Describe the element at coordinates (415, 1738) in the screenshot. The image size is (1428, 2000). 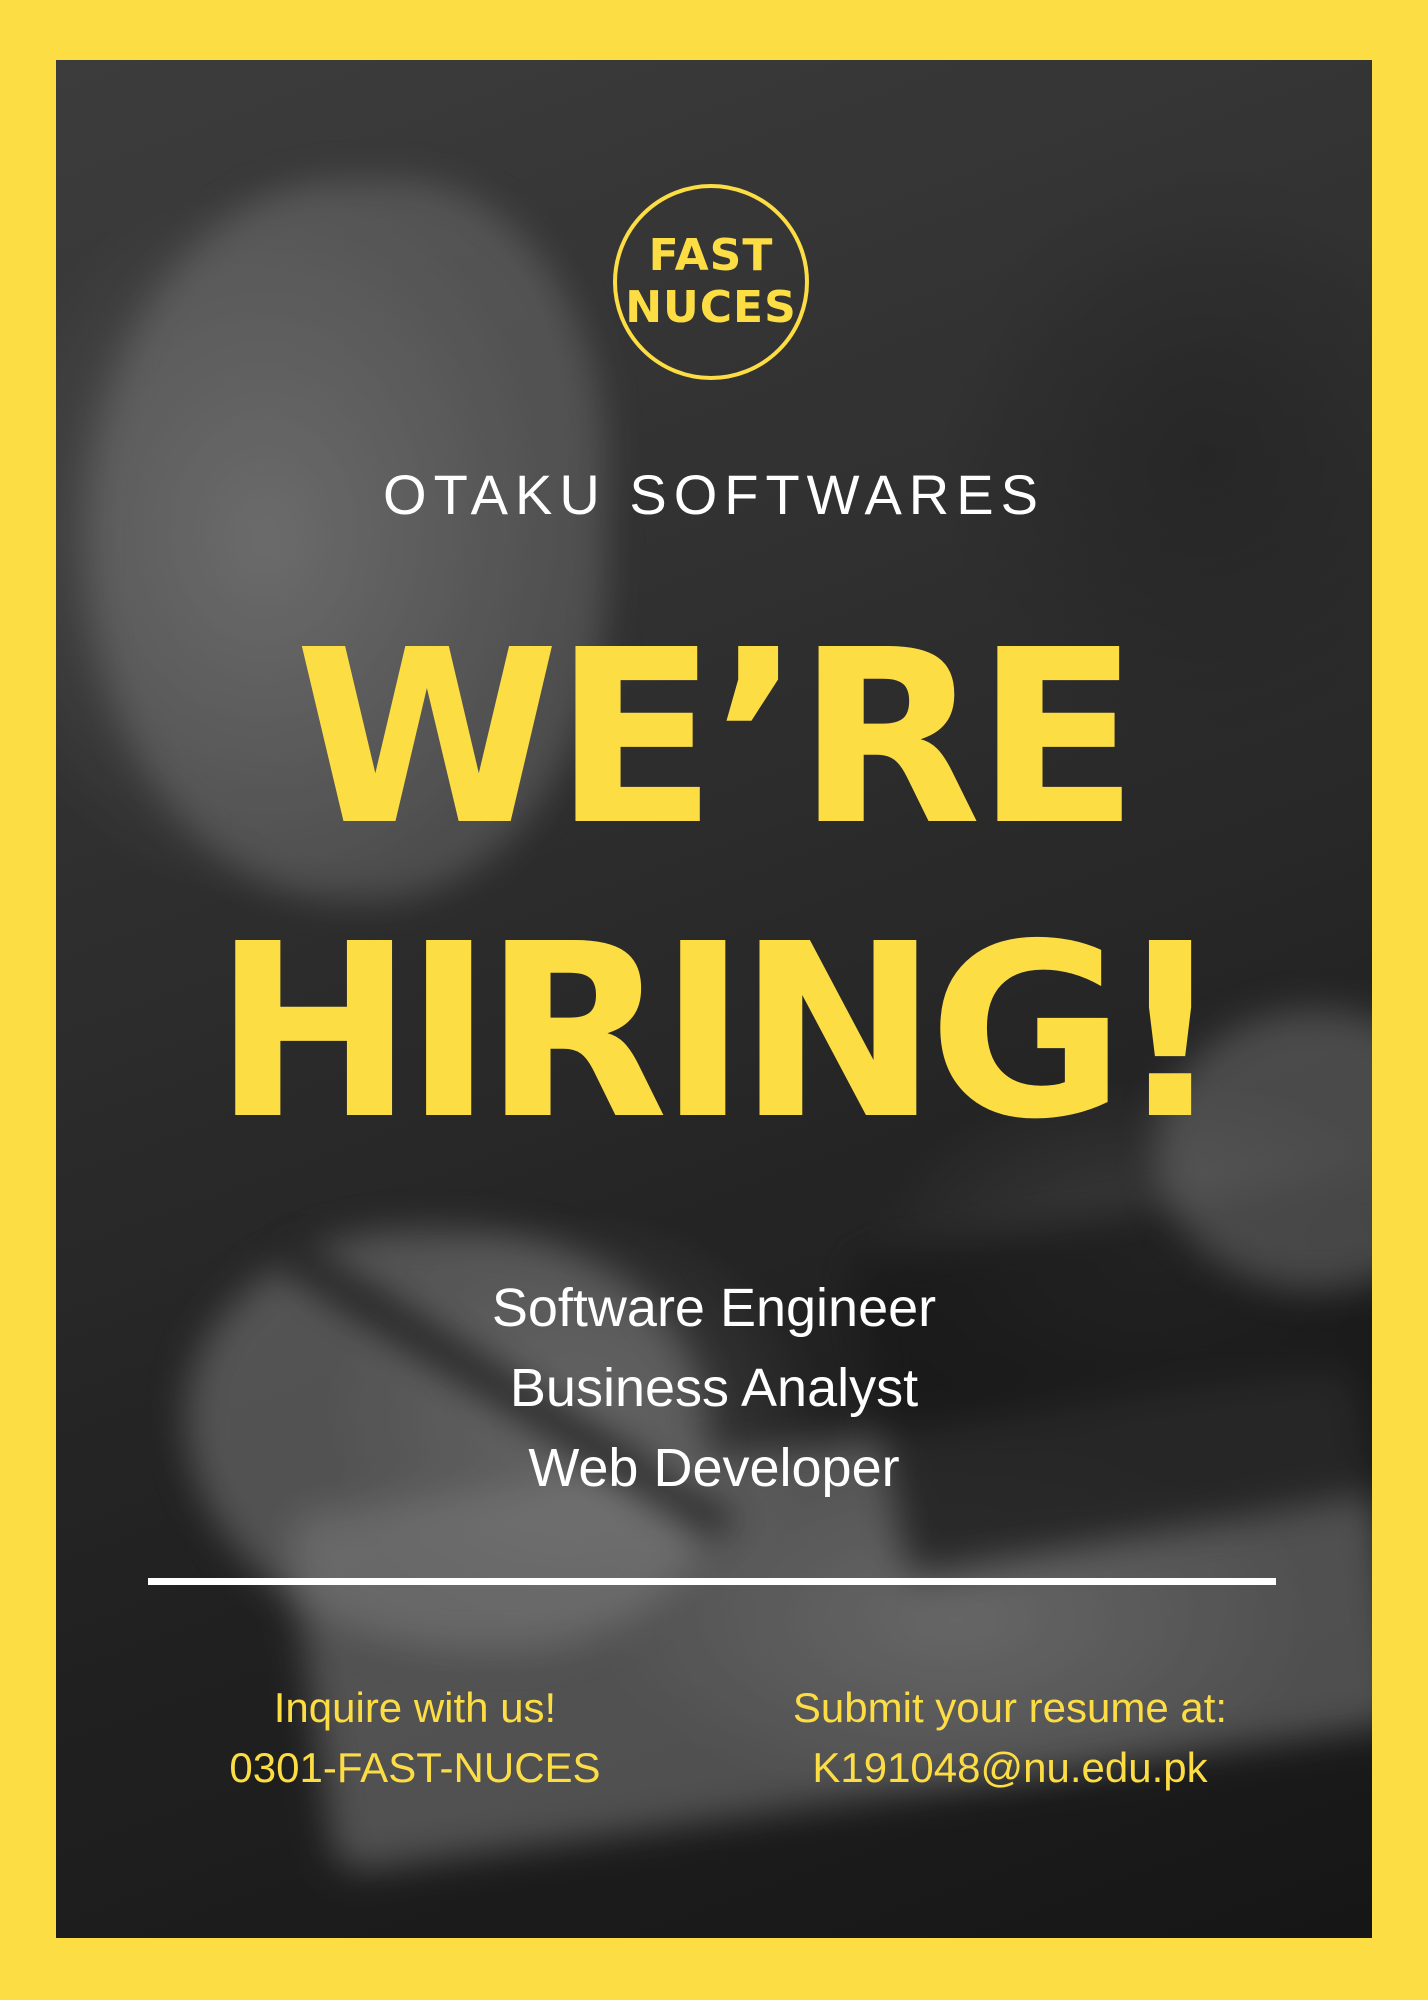
I see `inquiry-contact: Inquire with us! 0301-FAST-NUCES` at that location.